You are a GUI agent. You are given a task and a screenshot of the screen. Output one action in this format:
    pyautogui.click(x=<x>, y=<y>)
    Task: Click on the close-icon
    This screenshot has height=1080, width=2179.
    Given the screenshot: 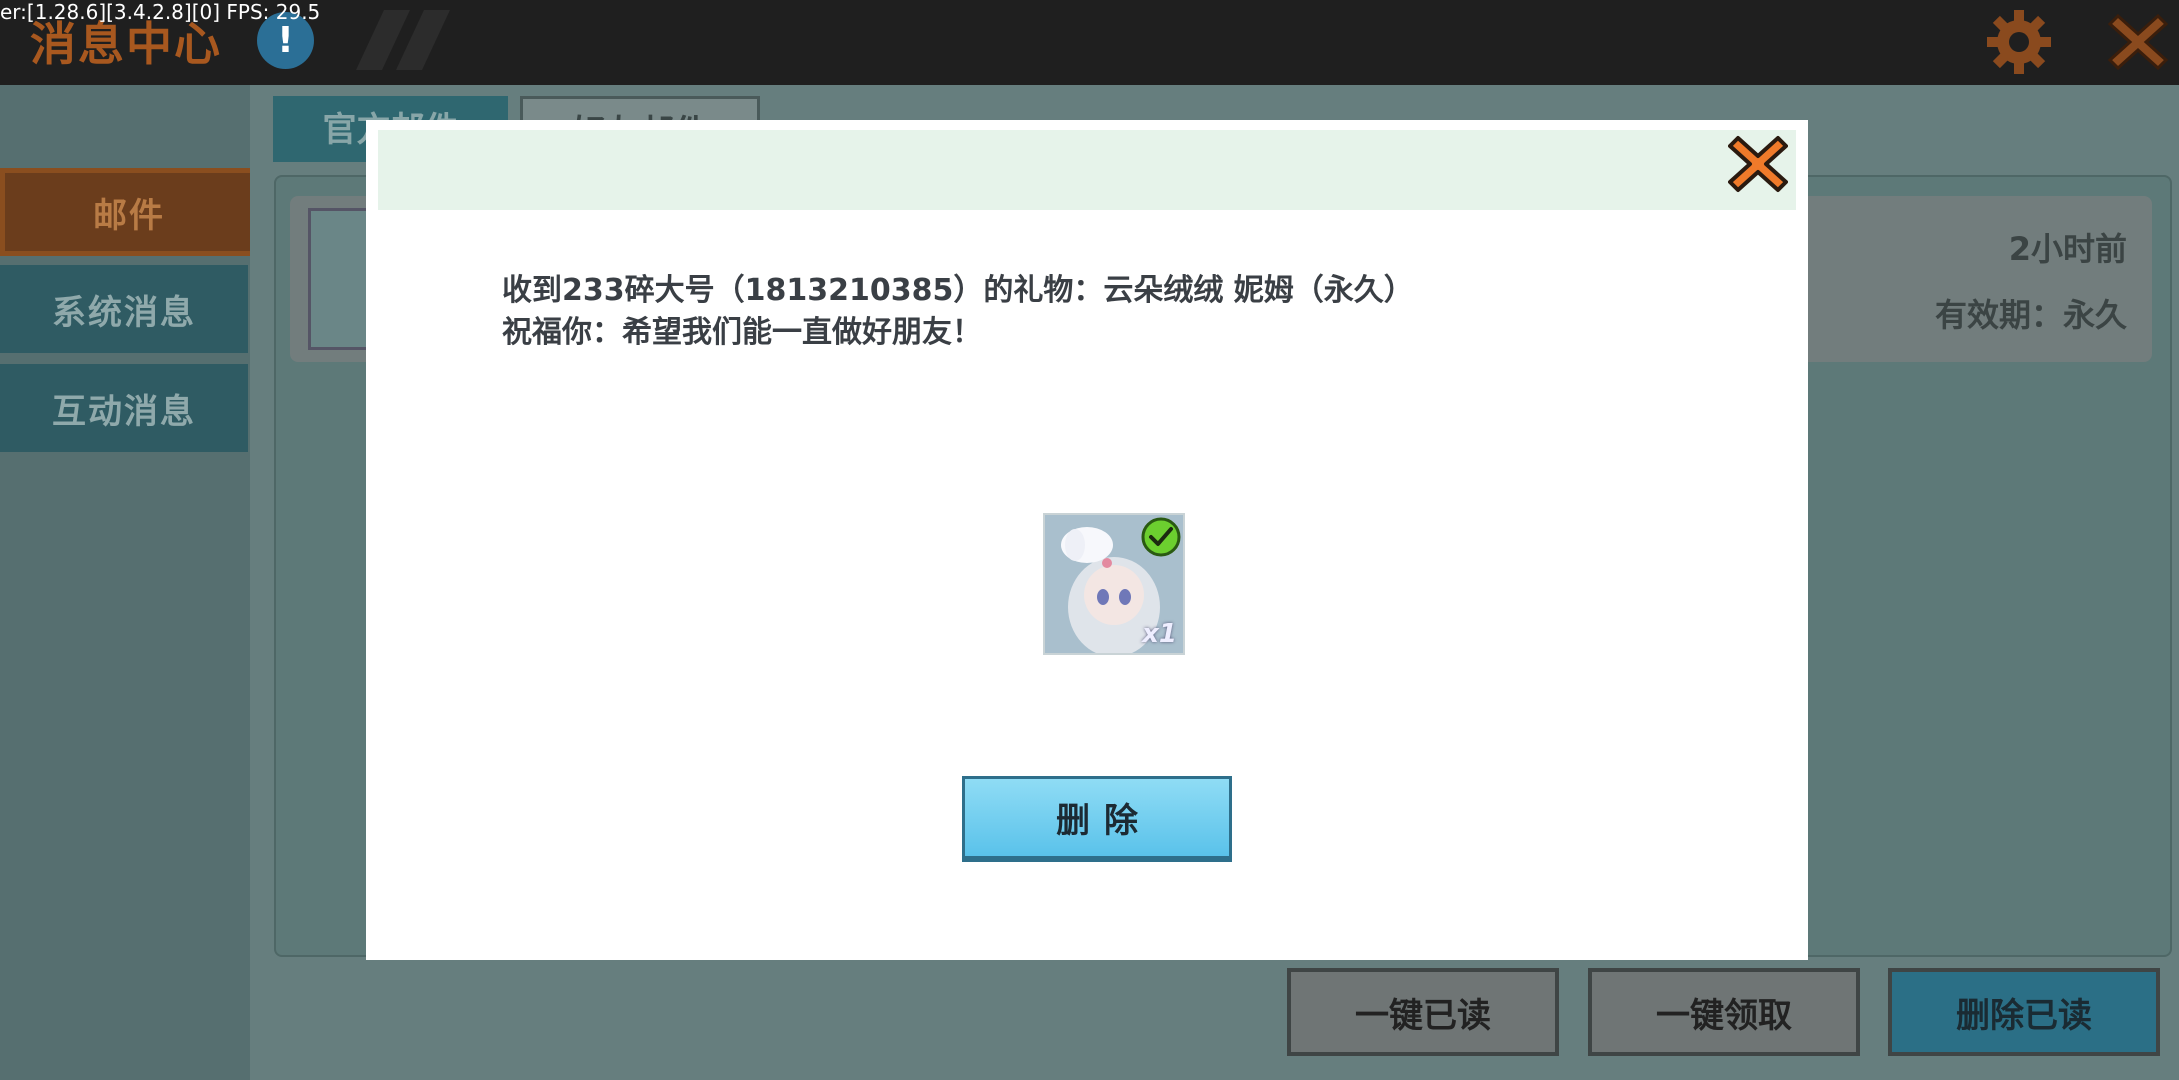 What is the action you would take?
    pyautogui.click(x=1758, y=164)
    